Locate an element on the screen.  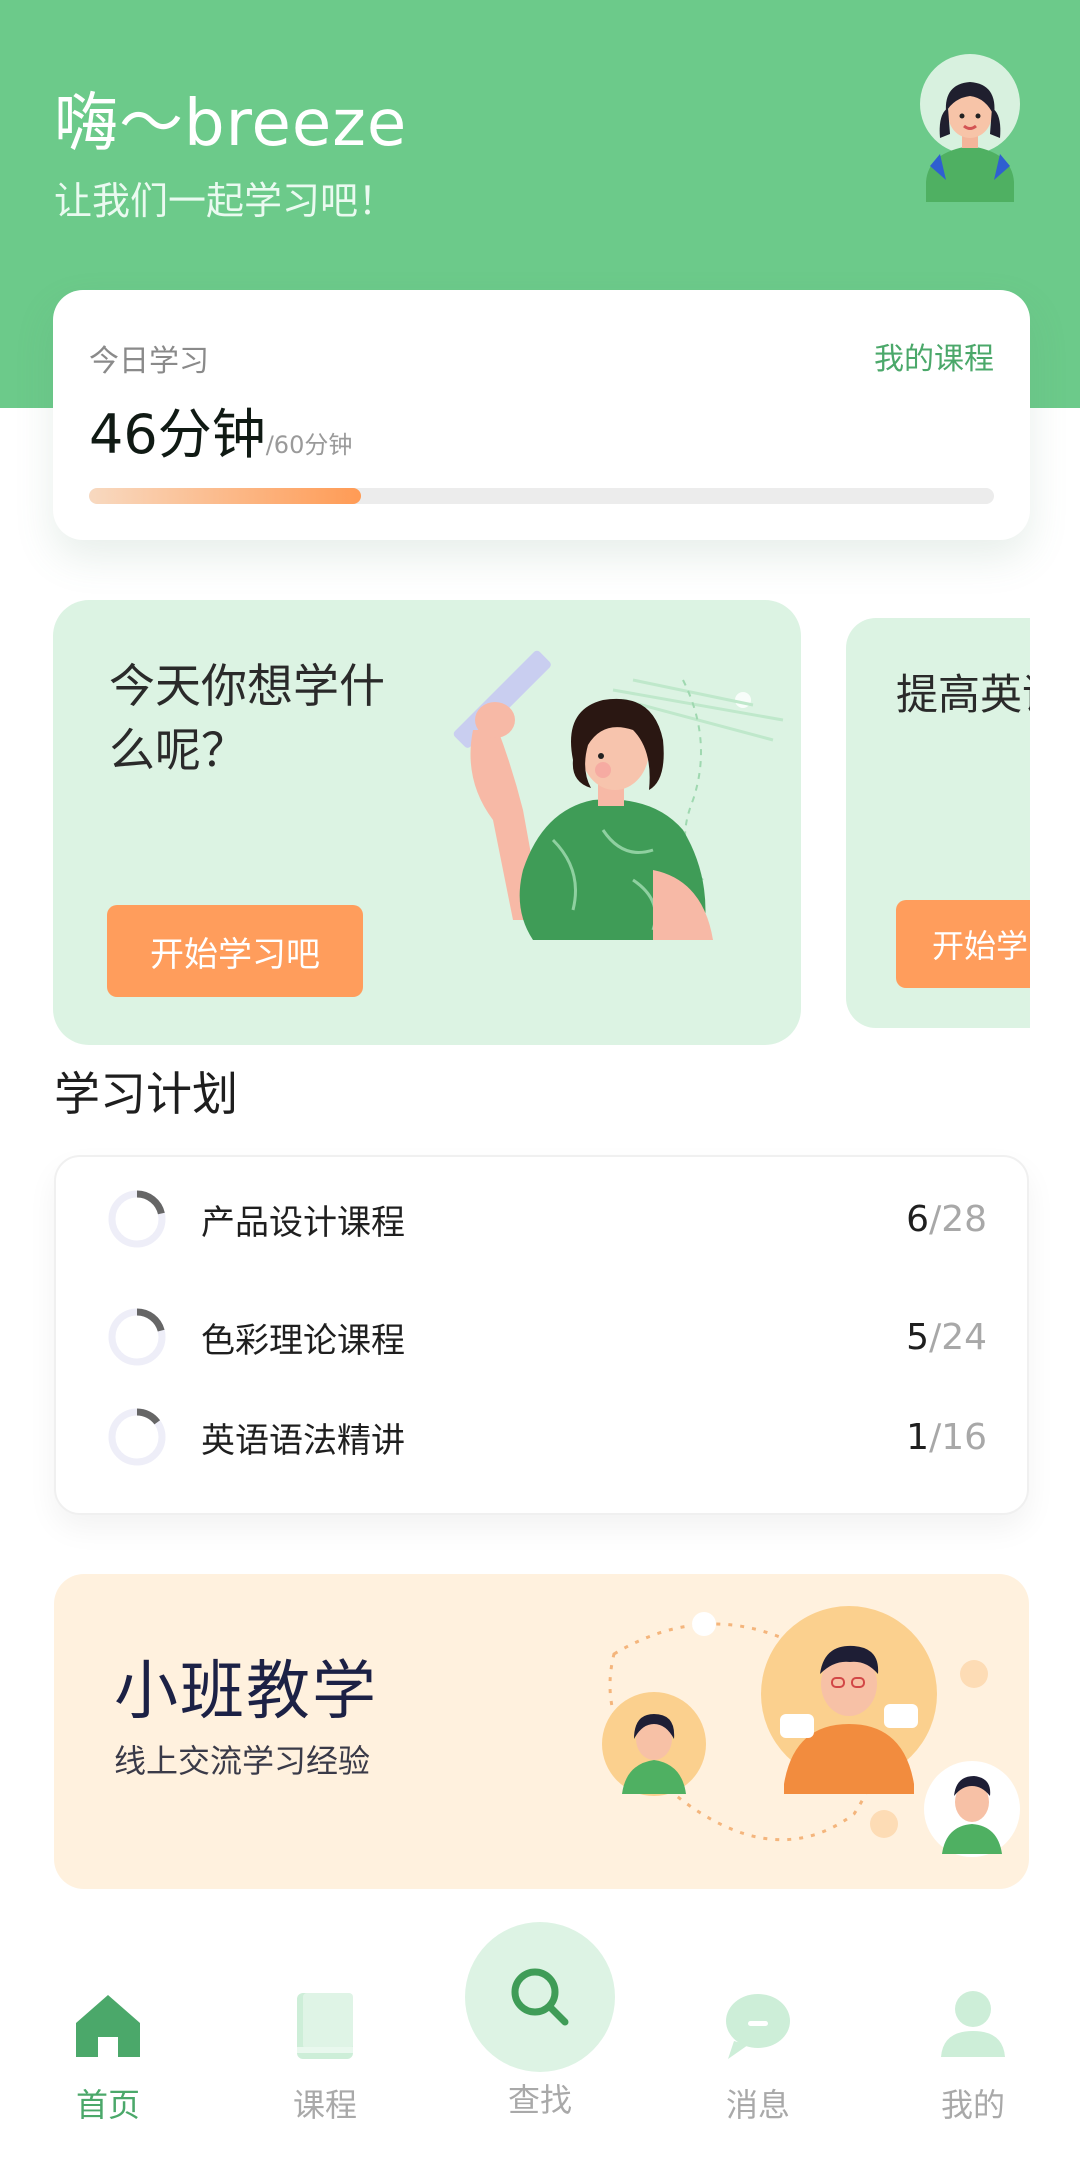
tab-home-label: 首页 is located at coordinates (107, 2105).